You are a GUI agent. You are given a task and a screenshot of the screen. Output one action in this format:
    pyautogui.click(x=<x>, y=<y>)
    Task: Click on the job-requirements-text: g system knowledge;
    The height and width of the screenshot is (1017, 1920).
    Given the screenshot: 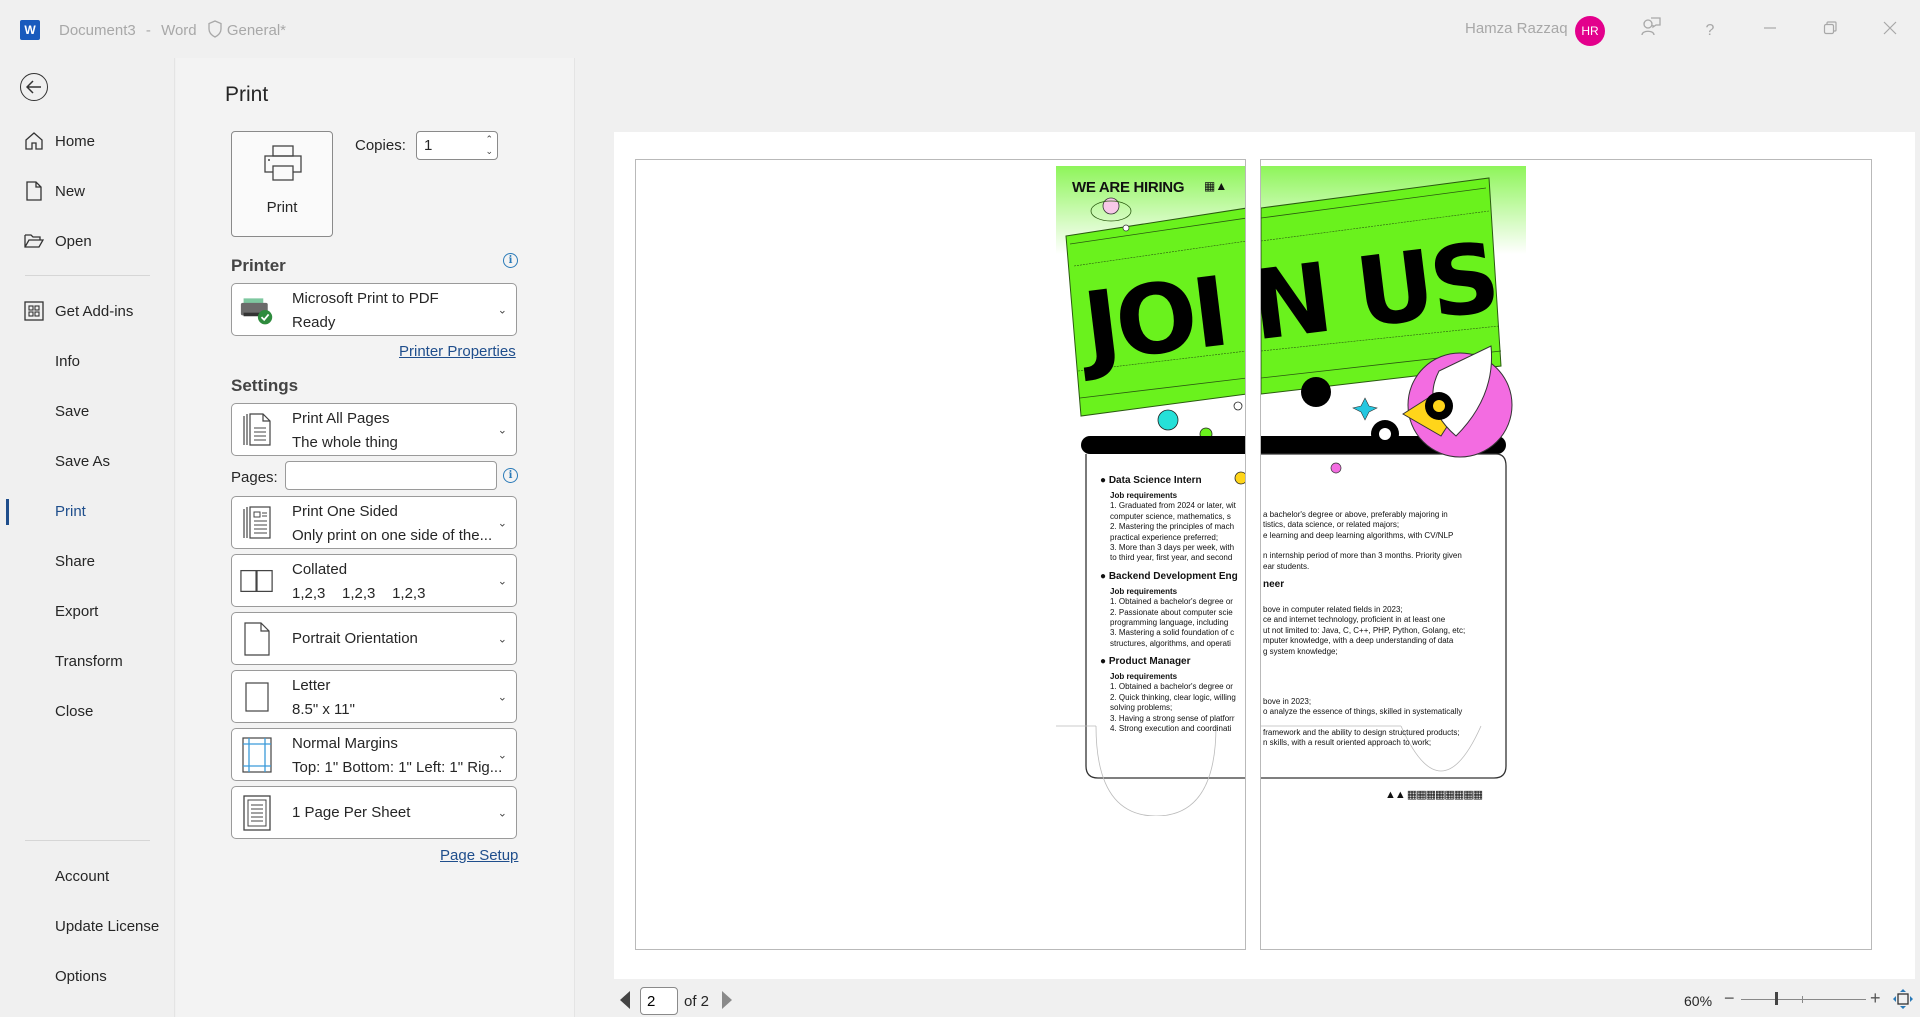 What is the action you would take?
    pyautogui.click(x=1300, y=651)
    